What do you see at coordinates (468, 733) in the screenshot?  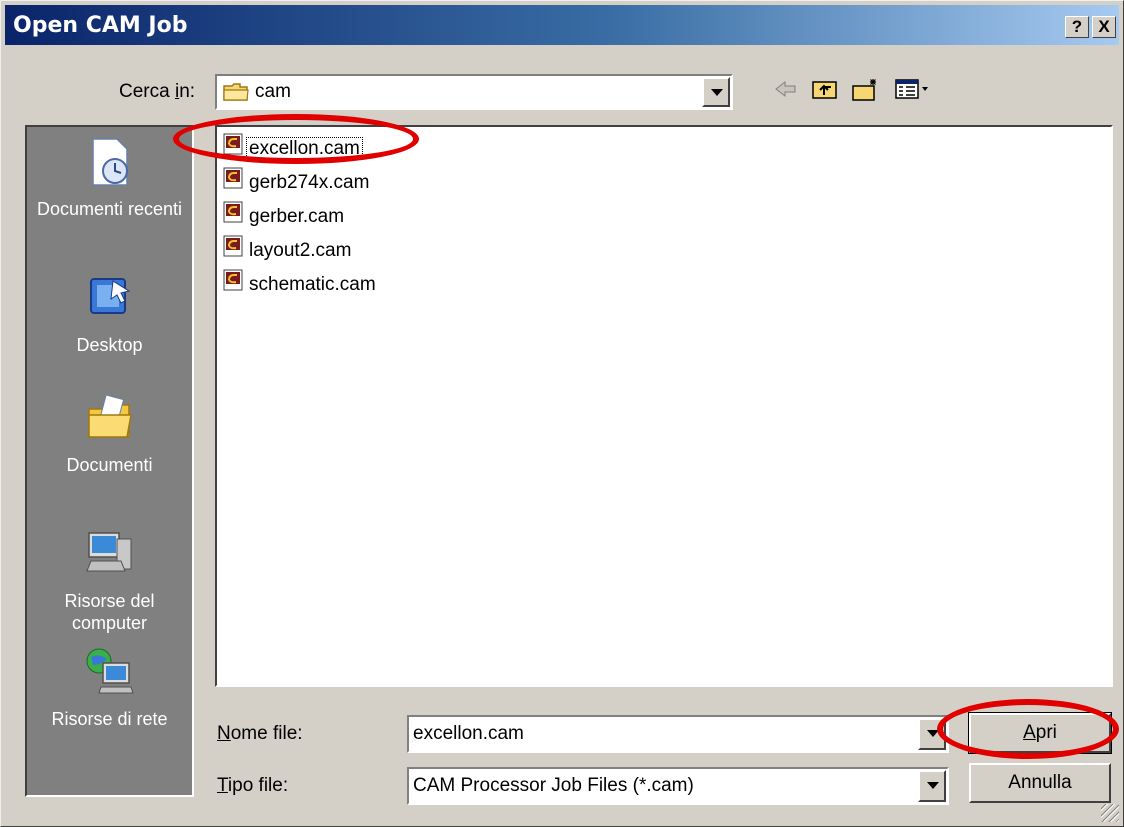 I see `file-name-value: excellon.cam` at bounding box center [468, 733].